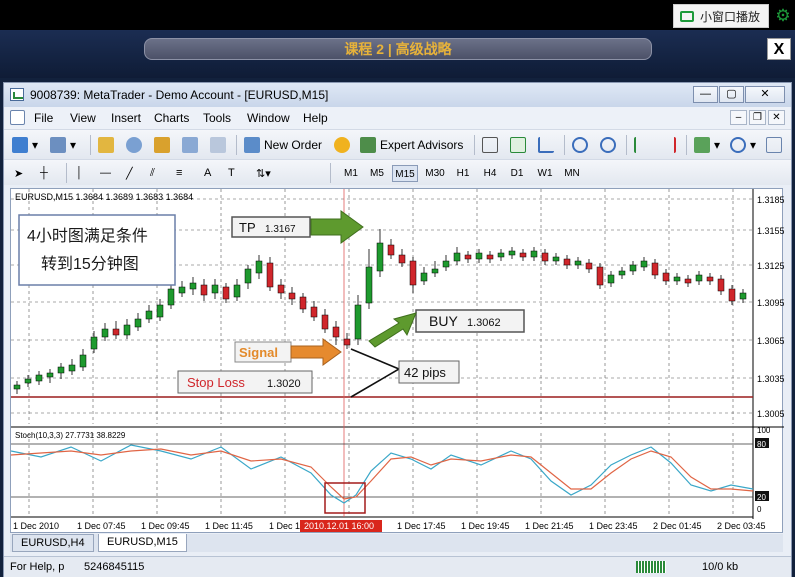  Describe the element at coordinates (580, 145) in the screenshot. I see `zoom-in-button` at that location.